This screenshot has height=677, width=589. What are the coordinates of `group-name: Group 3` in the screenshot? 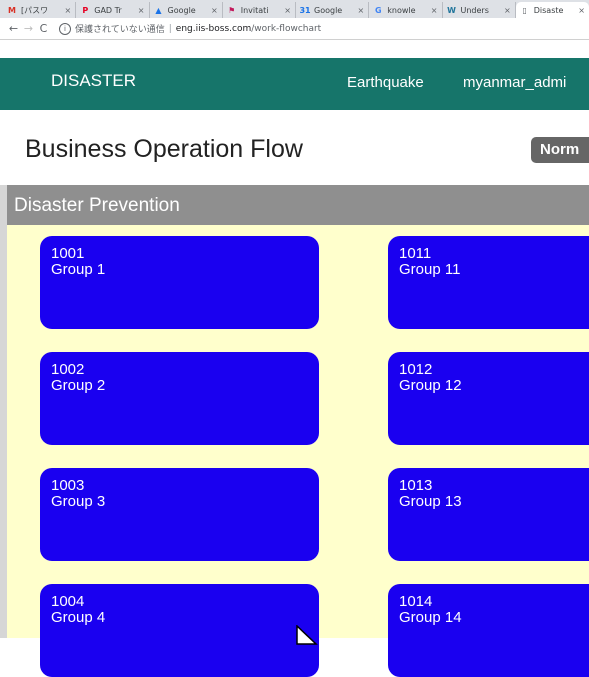 It's located at (78, 501).